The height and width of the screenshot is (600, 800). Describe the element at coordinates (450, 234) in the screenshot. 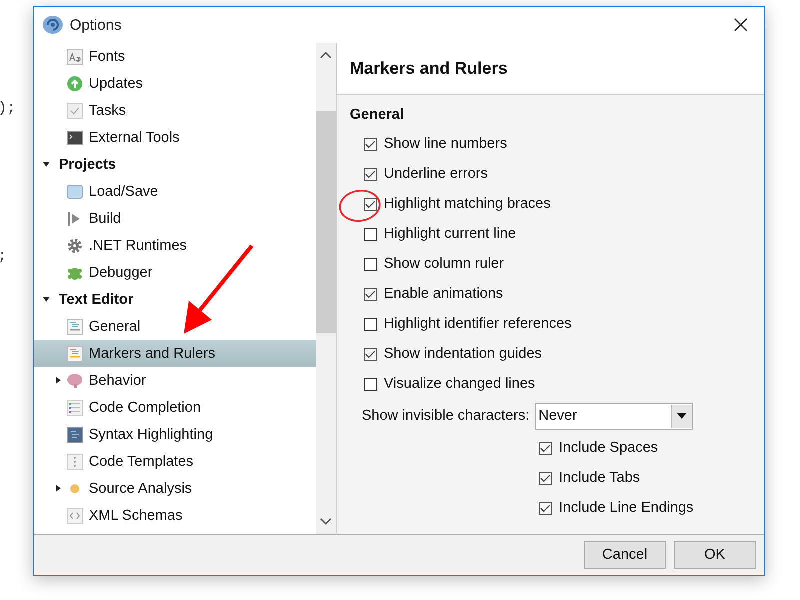

I see `checkbox-label: Highlight current line` at that location.